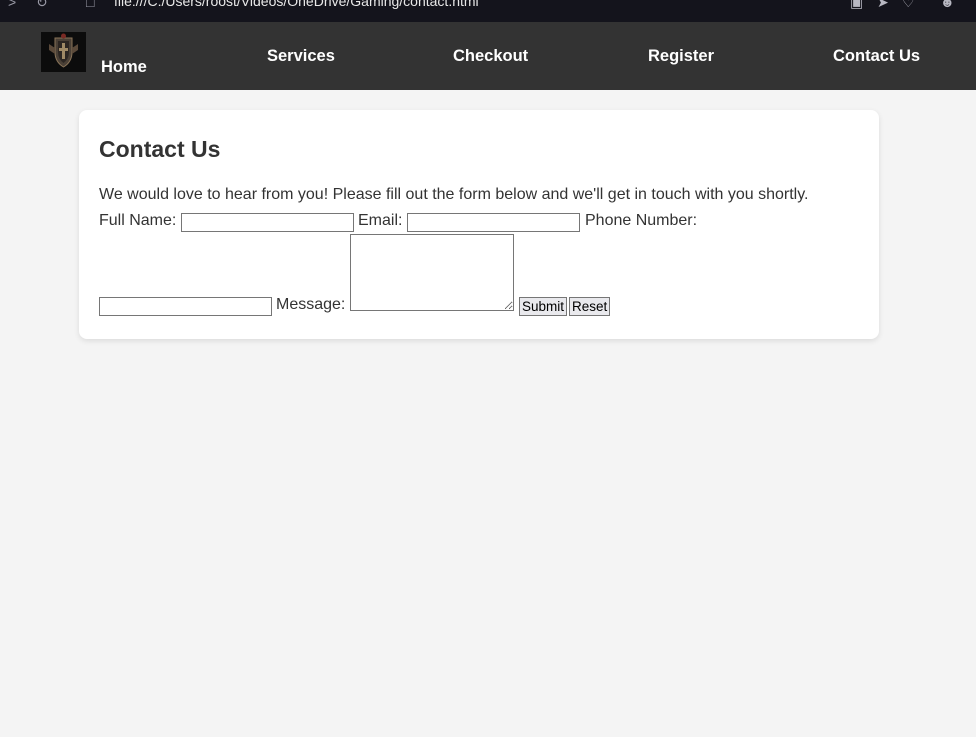  Describe the element at coordinates (432, 272) in the screenshot. I see `message-textarea` at that location.